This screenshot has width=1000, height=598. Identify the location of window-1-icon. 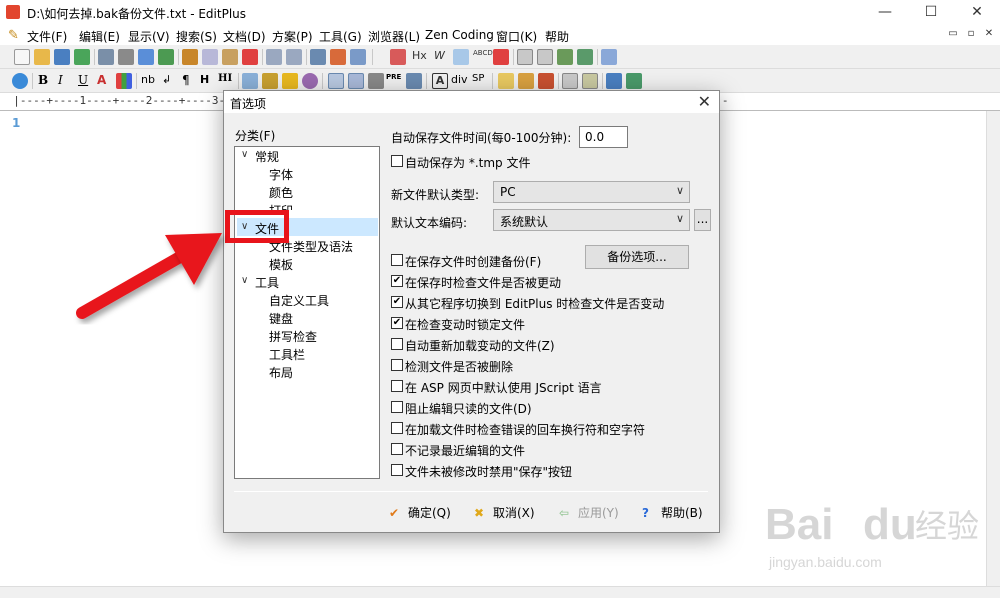
(525, 57).